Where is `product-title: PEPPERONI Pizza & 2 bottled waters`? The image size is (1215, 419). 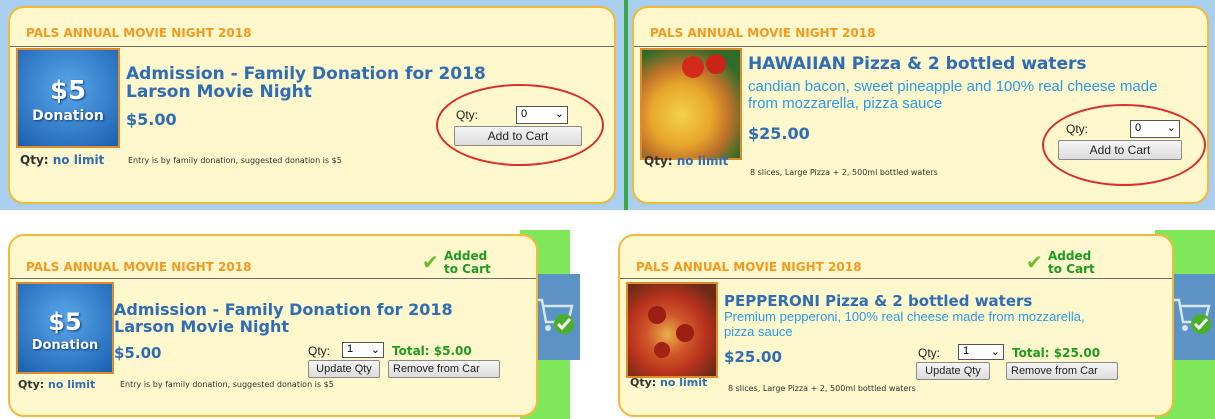 product-title: PEPPERONI Pizza & 2 bottled waters is located at coordinates (878, 301).